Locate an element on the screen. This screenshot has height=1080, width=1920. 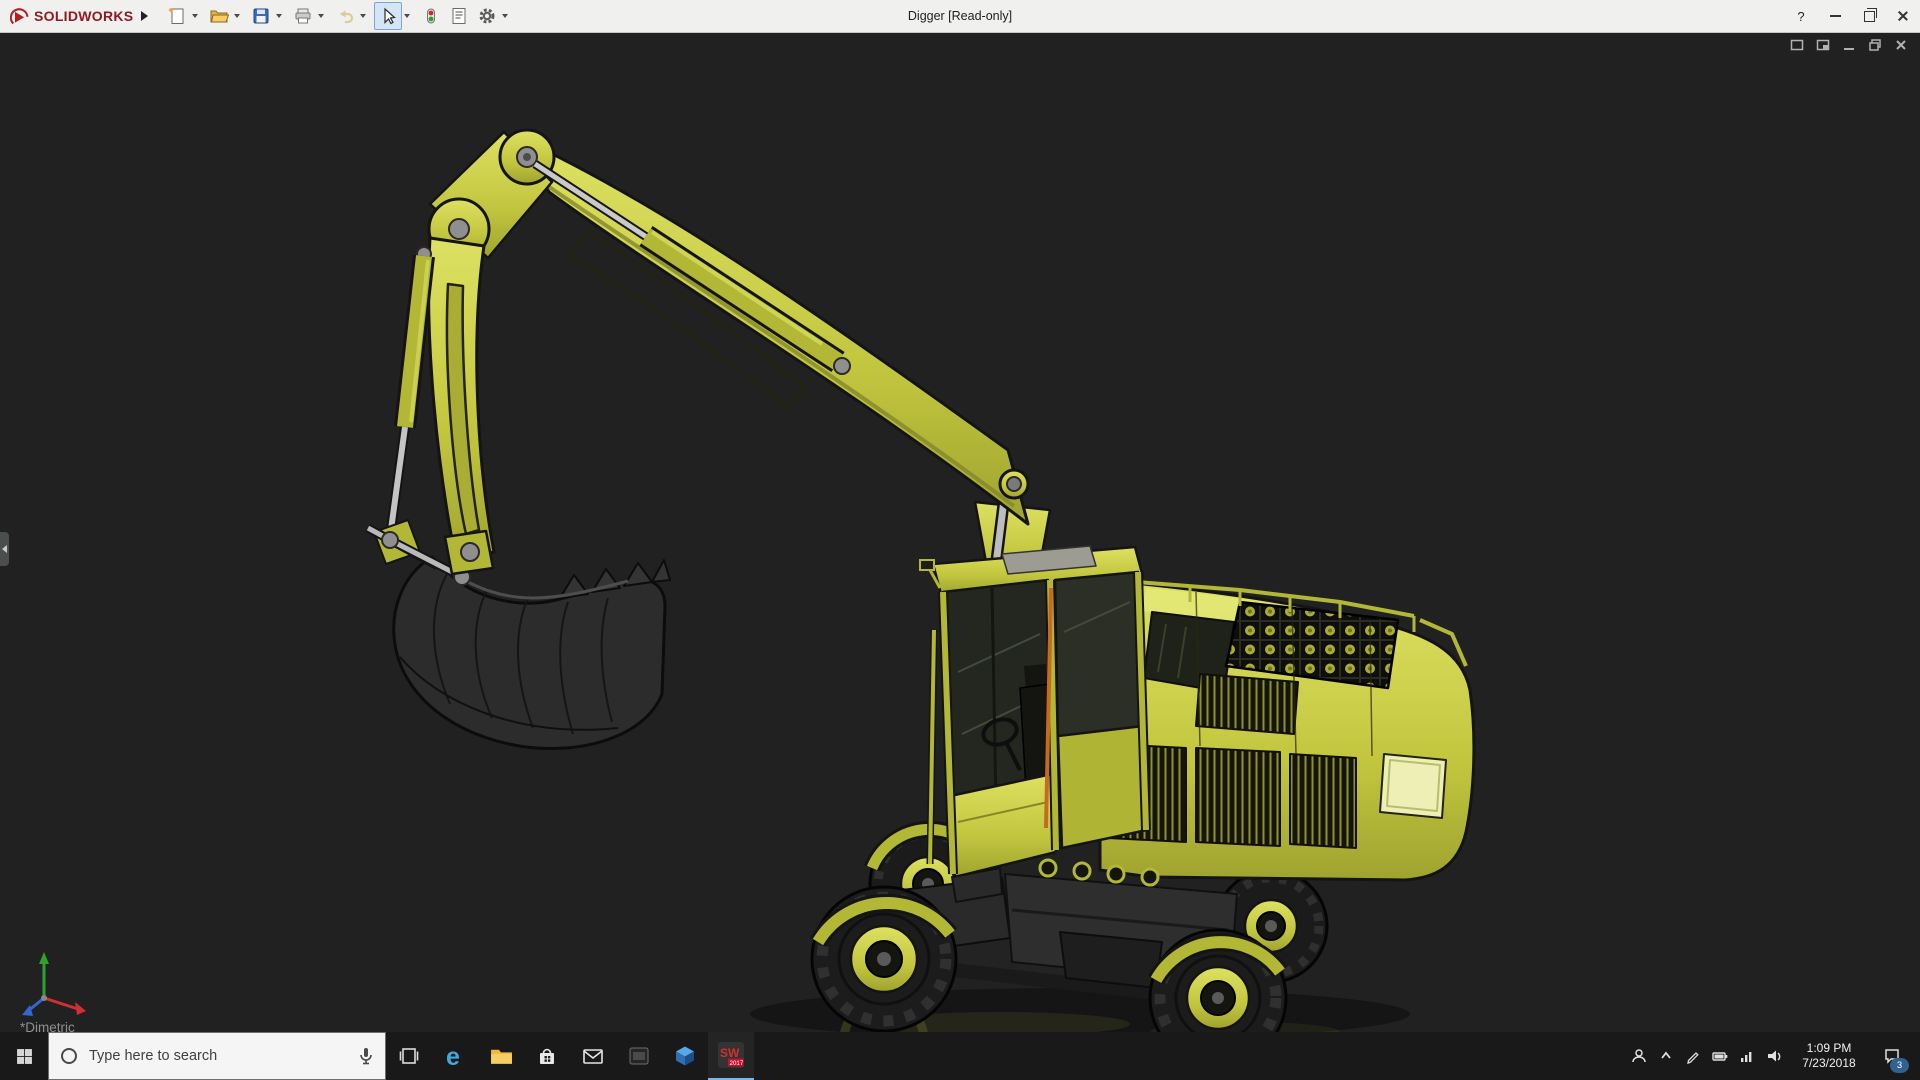
options-dropdown-chevron-icon is located at coordinates (505, 16).